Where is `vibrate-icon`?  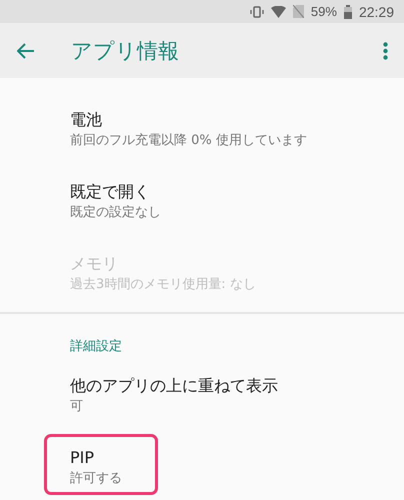
vibrate-icon is located at coordinates (257, 12).